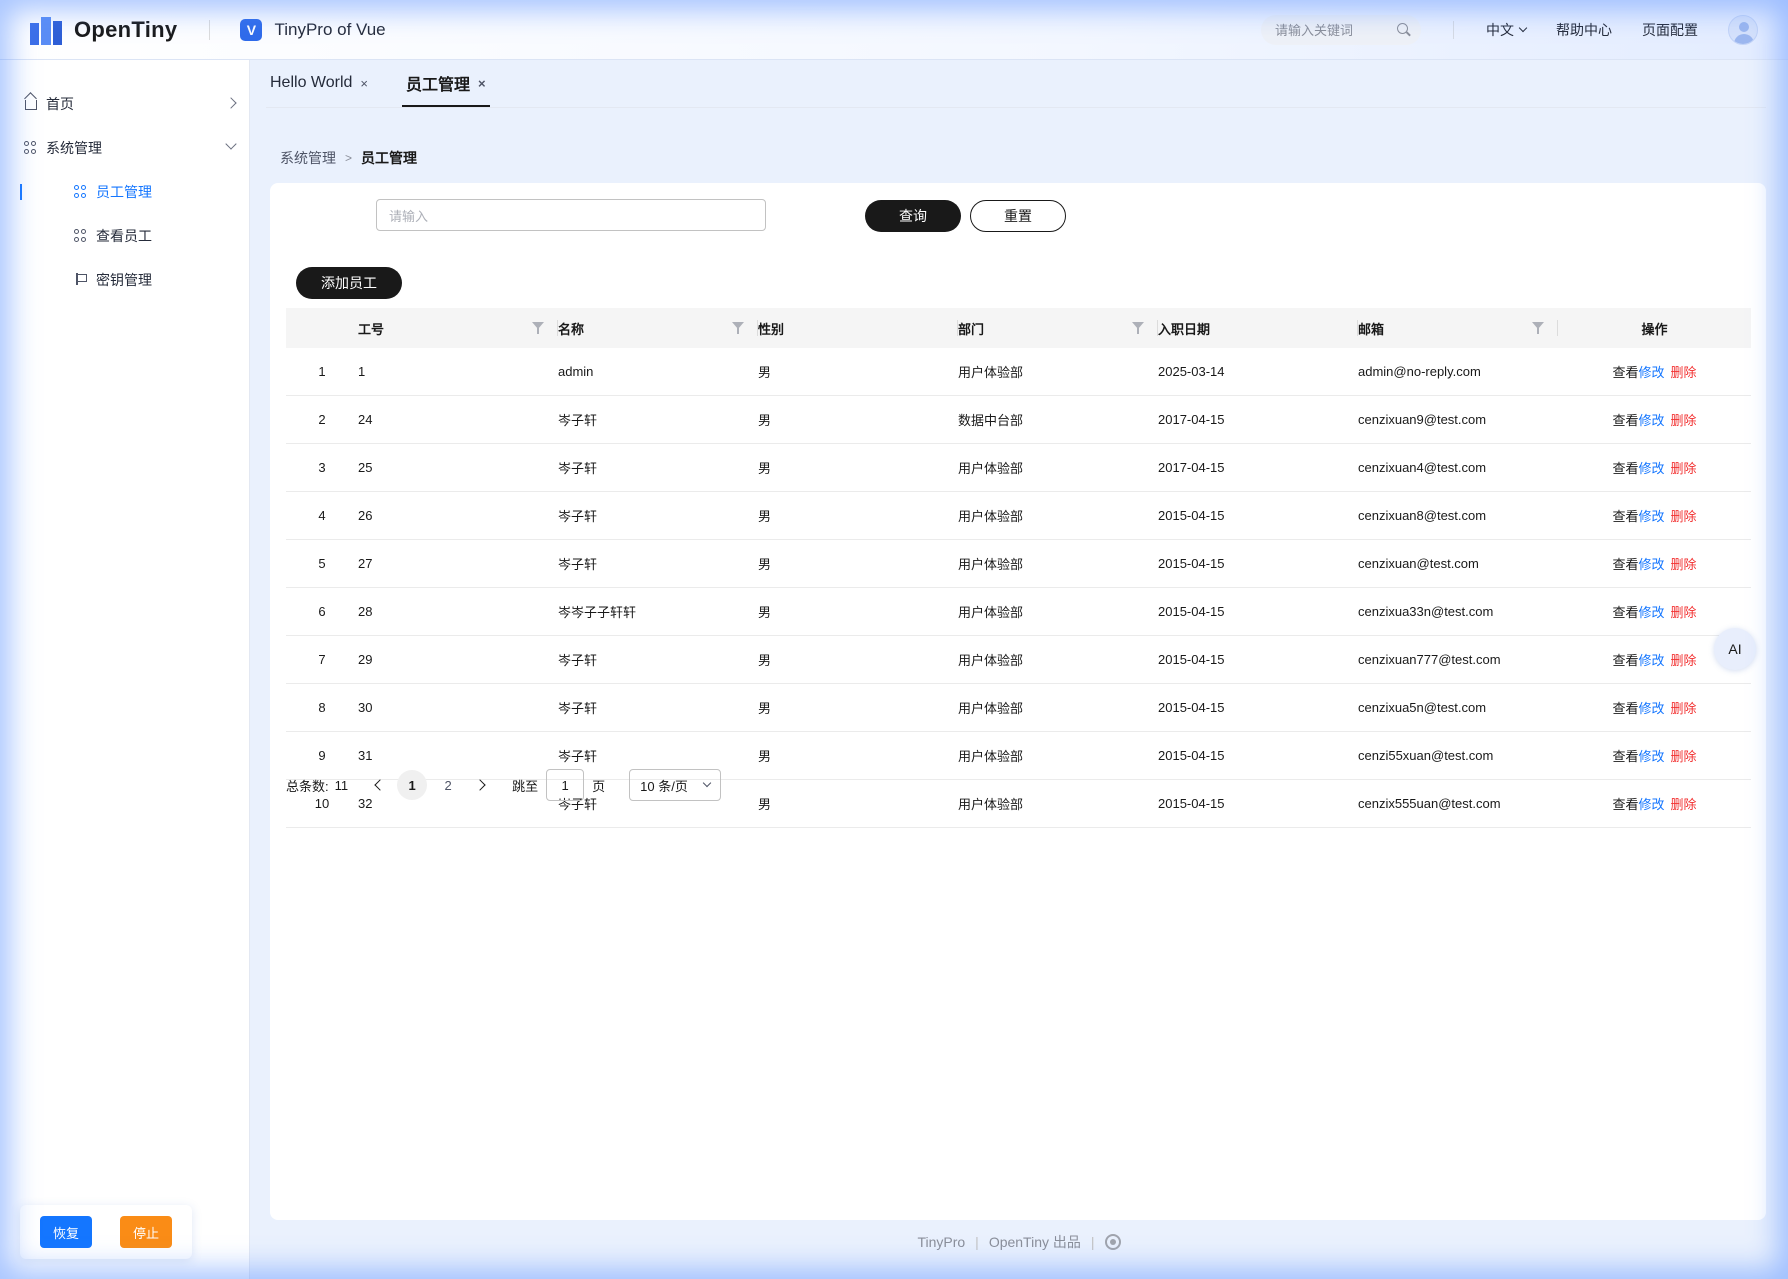 The image size is (1788, 1279). What do you see at coordinates (31, 104) in the screenshot?
I see `home-icon` at bounding box center [31, 104].